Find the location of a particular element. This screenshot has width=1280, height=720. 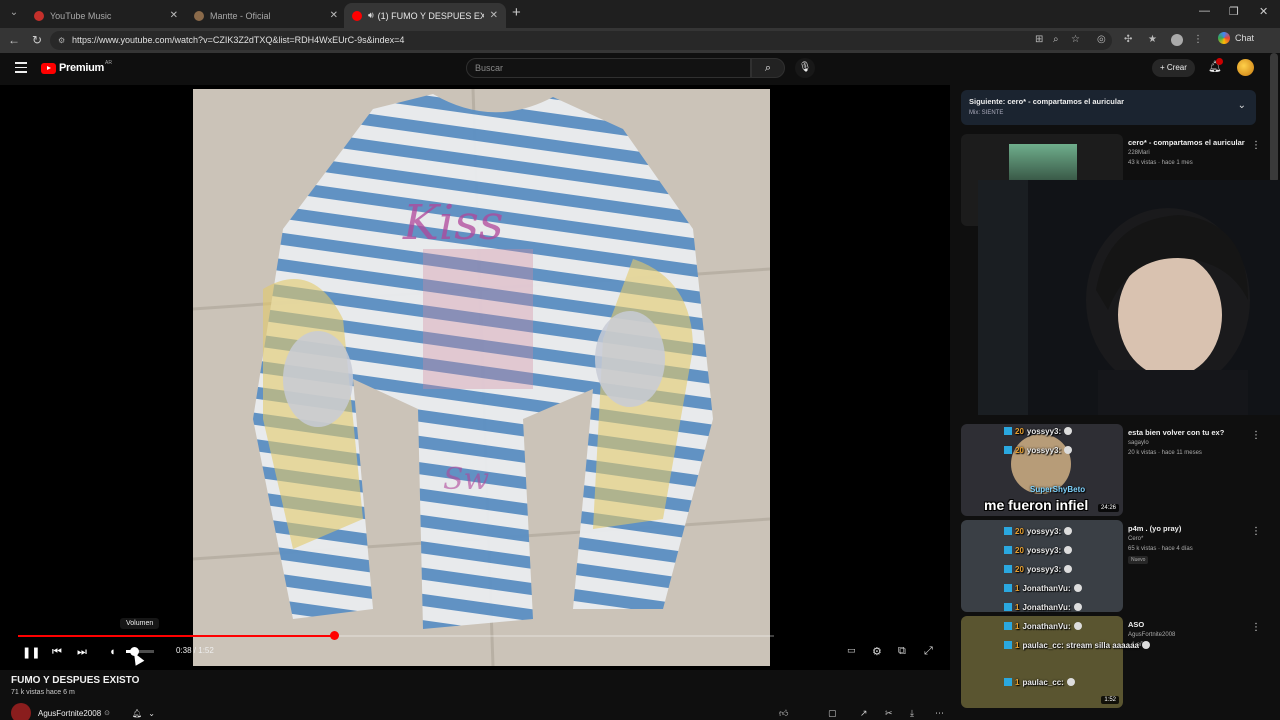

logo-text: Premium is located at coordinates (81, 68).